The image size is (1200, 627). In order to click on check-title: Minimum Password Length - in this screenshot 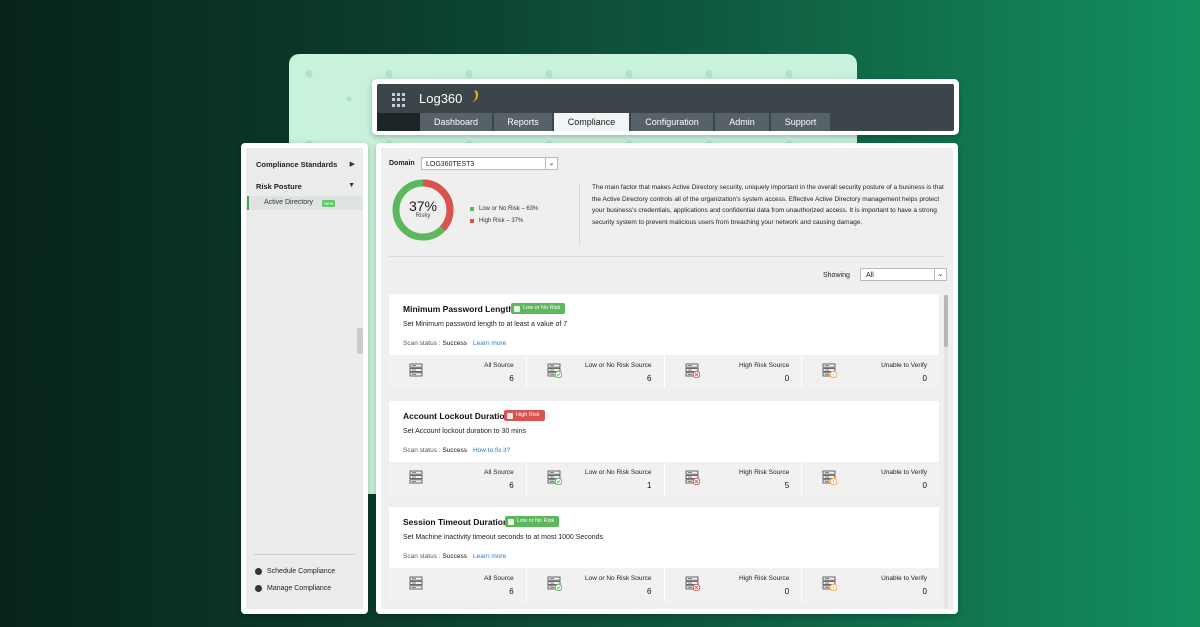, I will do `click(461, 309)`.